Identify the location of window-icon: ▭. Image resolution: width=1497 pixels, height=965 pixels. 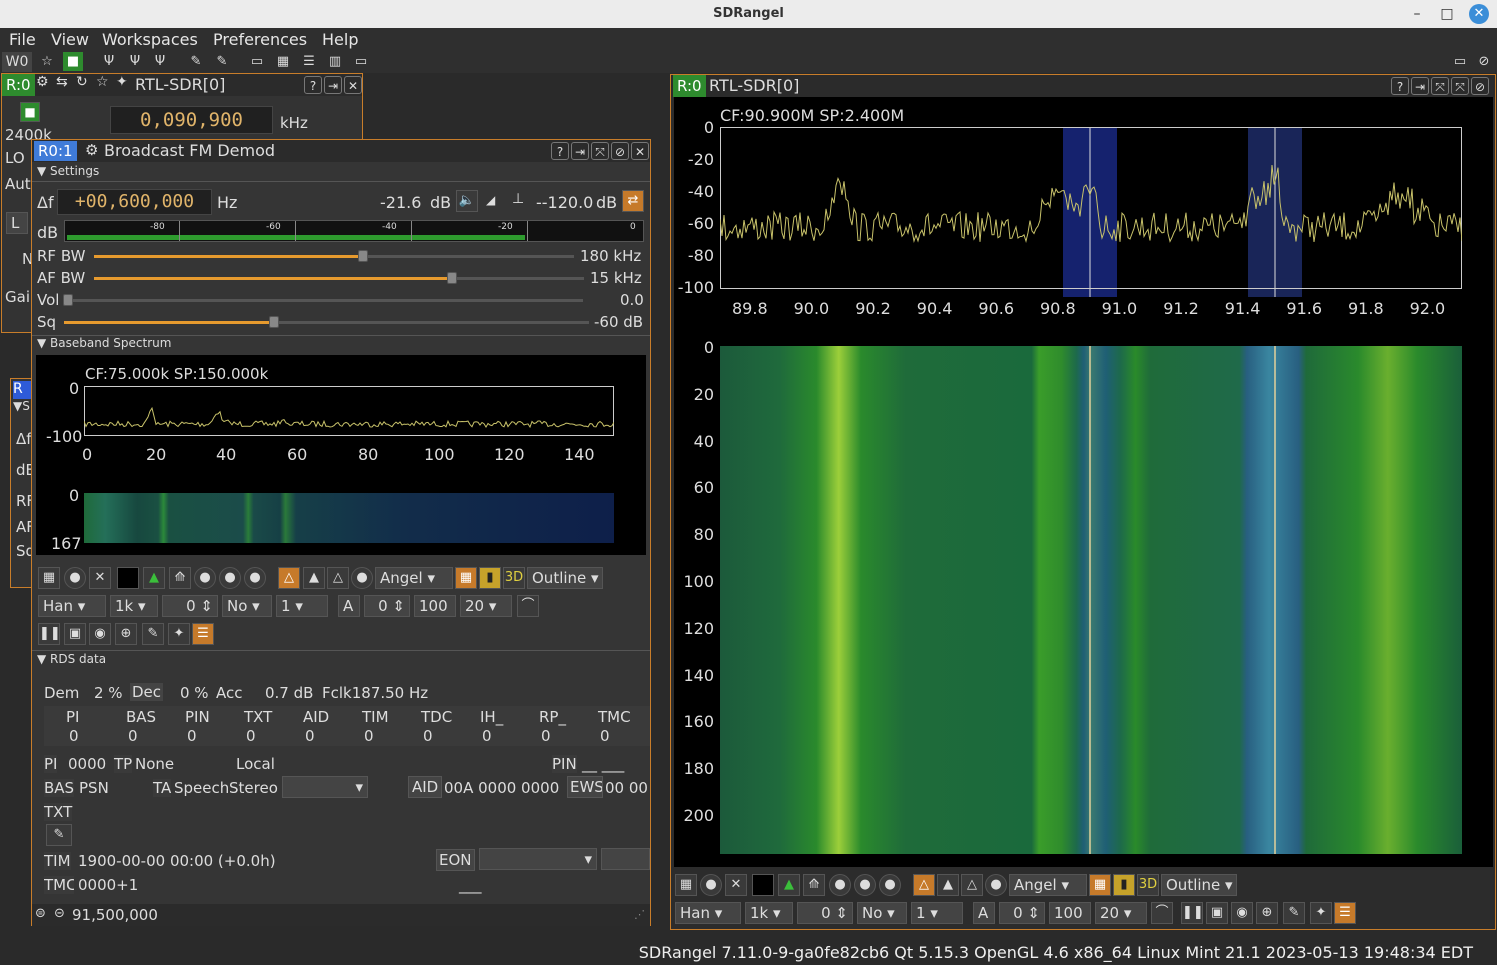
(361, 61).